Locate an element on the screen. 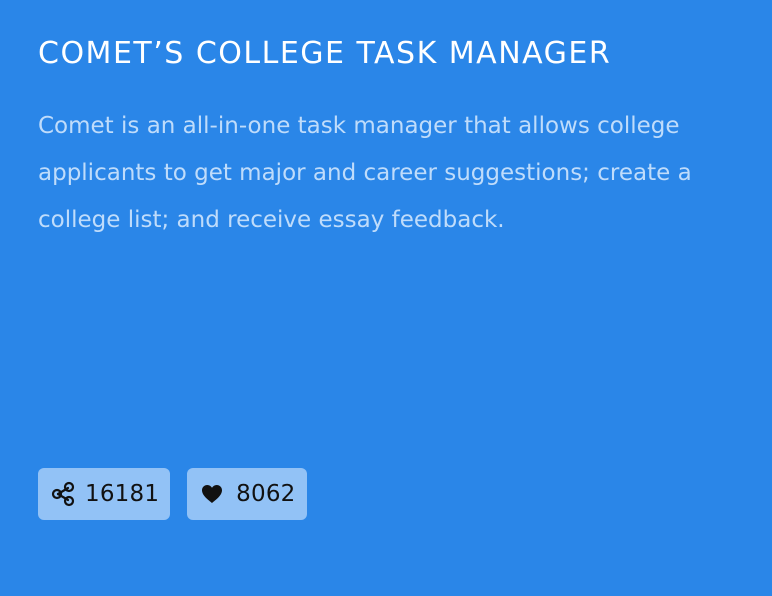 The width and height of the screenshot is (772, 596). heart-icon is located at coordinates (212, 494).